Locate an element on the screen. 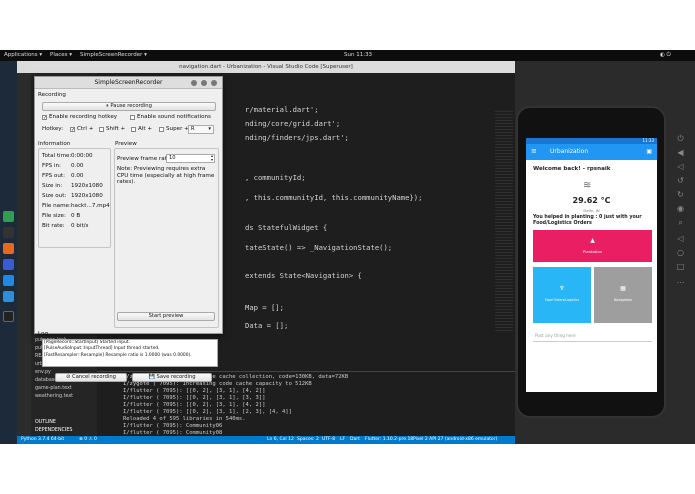 The width and height of the screenshot is (695, 494). code-line: tateState() => _NavigationState(); is located at coordinates (319, 247).